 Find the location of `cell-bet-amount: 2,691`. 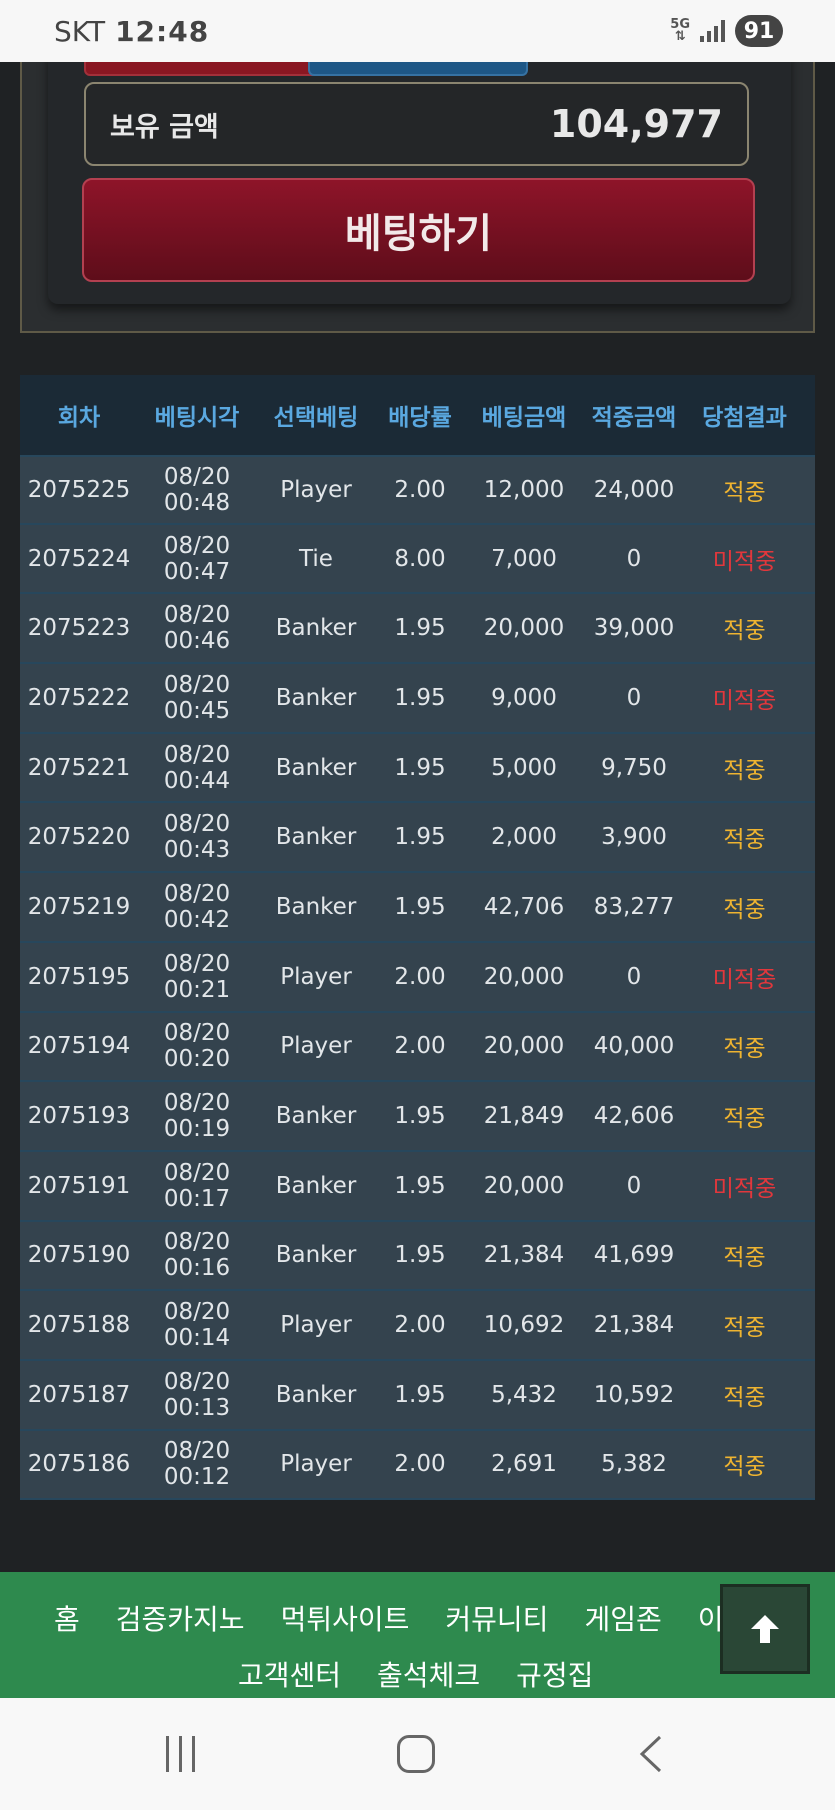

cell-bet-amount: 2,691 is located at coordinates (524, 1464).